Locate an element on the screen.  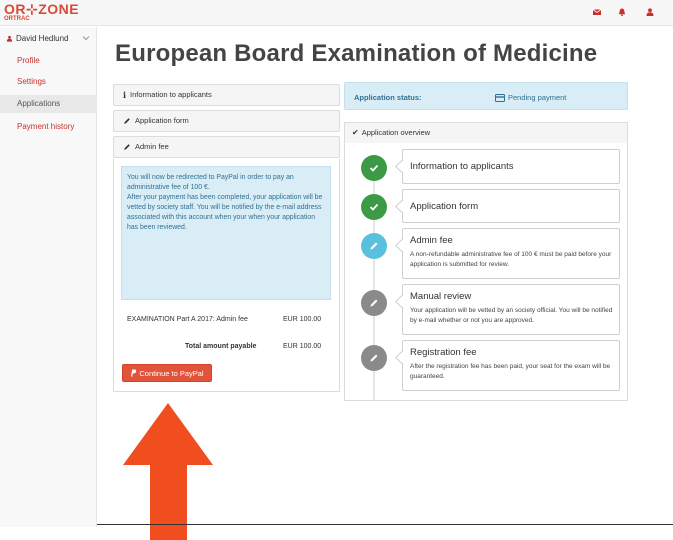
status-value-text: Pending payment is located at coordinates (537, 97).